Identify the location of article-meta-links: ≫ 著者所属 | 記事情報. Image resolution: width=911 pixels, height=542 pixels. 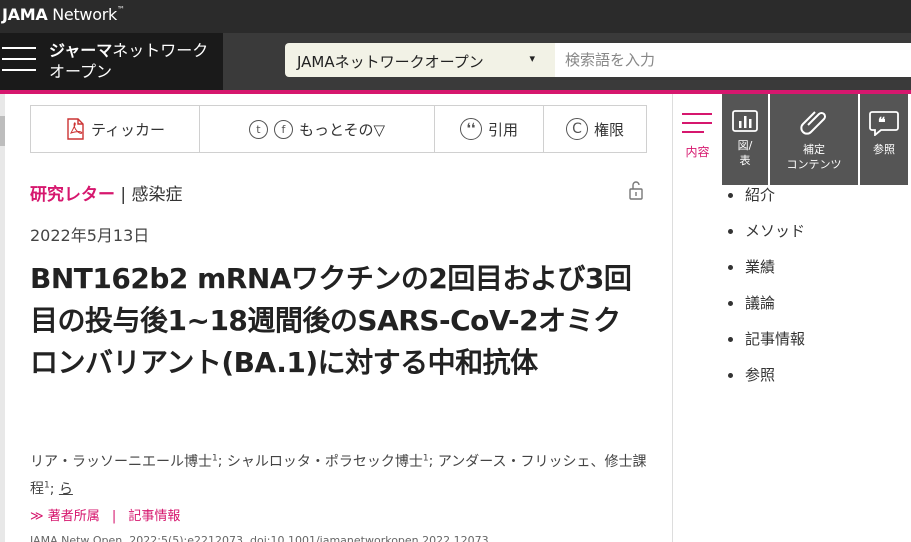
(105, 516).